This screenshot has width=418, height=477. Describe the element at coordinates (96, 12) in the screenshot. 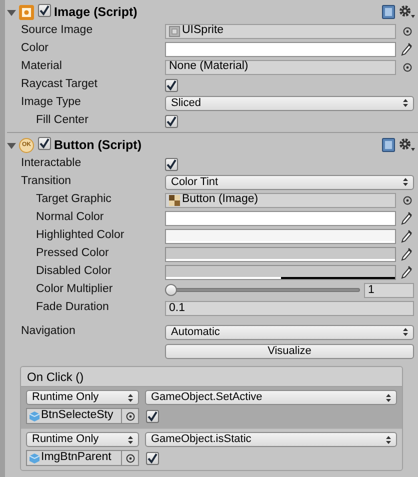

I see `component-title: Image (Script)` at that location.